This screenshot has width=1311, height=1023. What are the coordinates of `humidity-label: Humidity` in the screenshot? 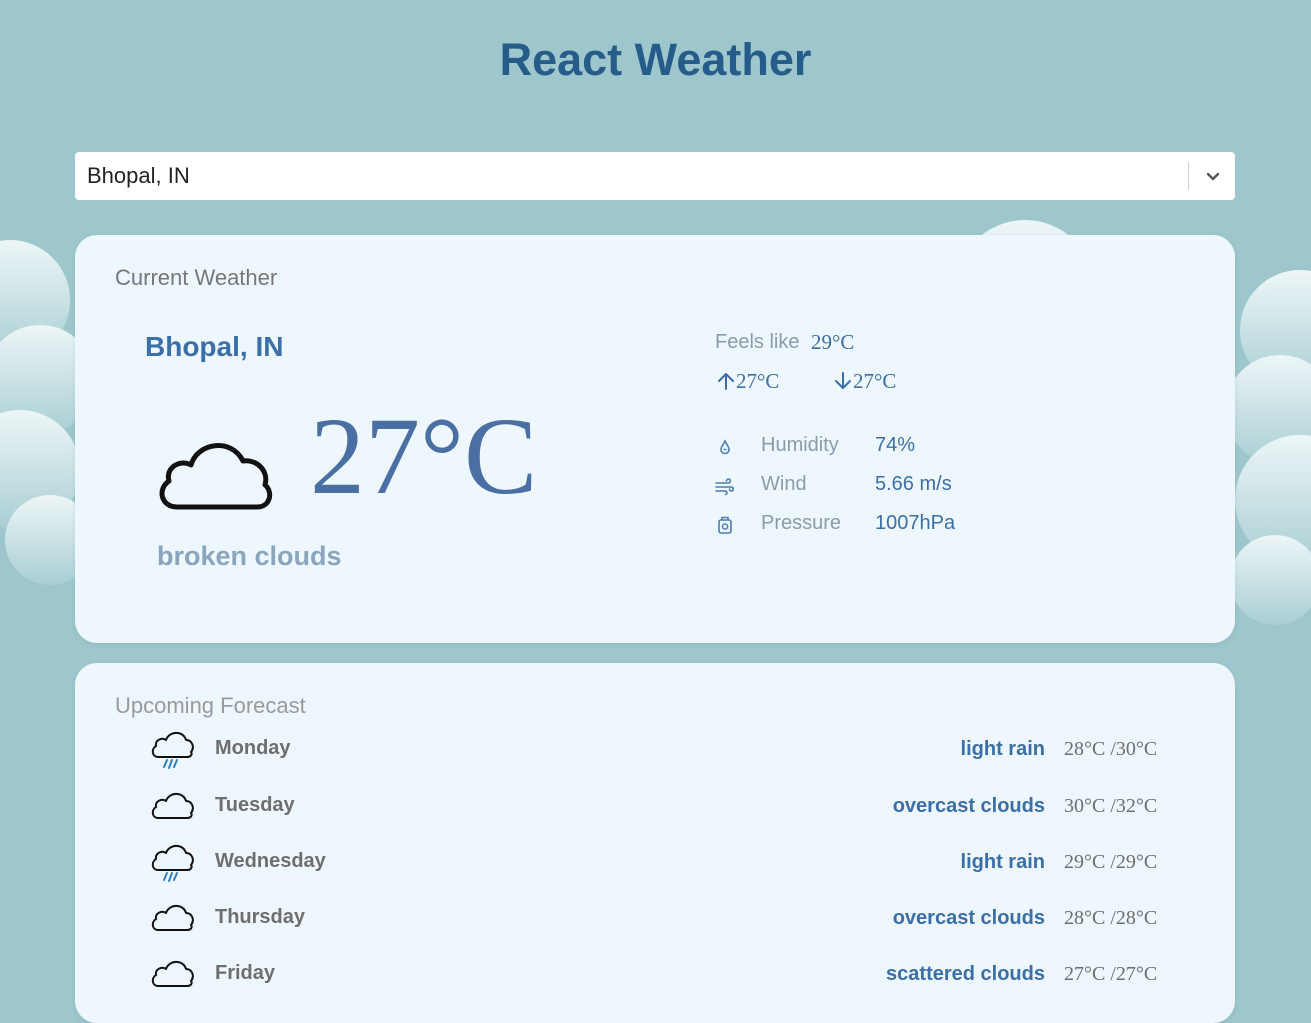 It's located at (800, 445).